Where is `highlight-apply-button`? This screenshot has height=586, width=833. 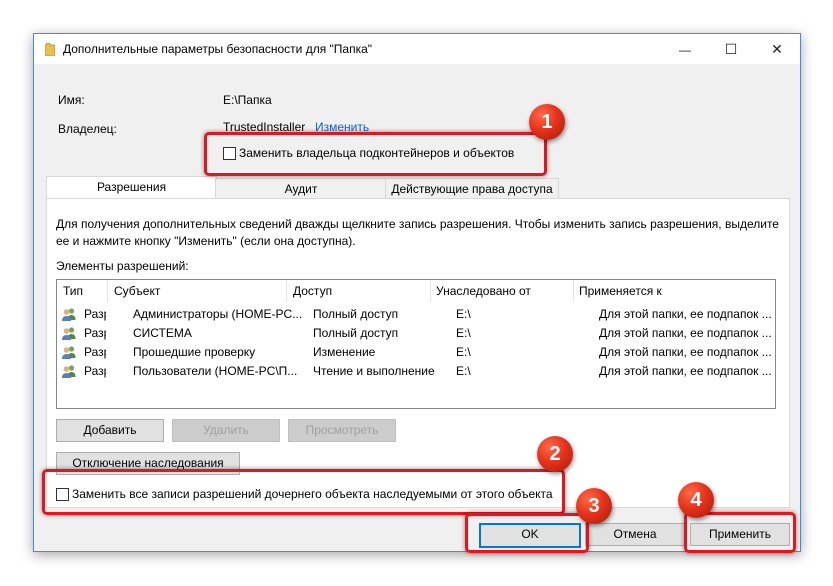 highlight-apply-button is located at coordinates (740, 532).